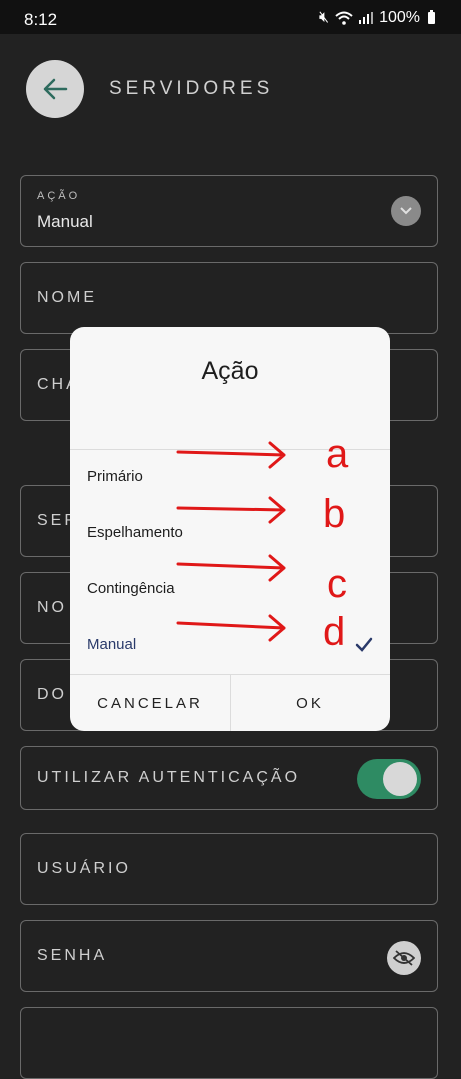 This screenshot has height=1079, width=461. I want to click on check-icon, so click(364, 644).